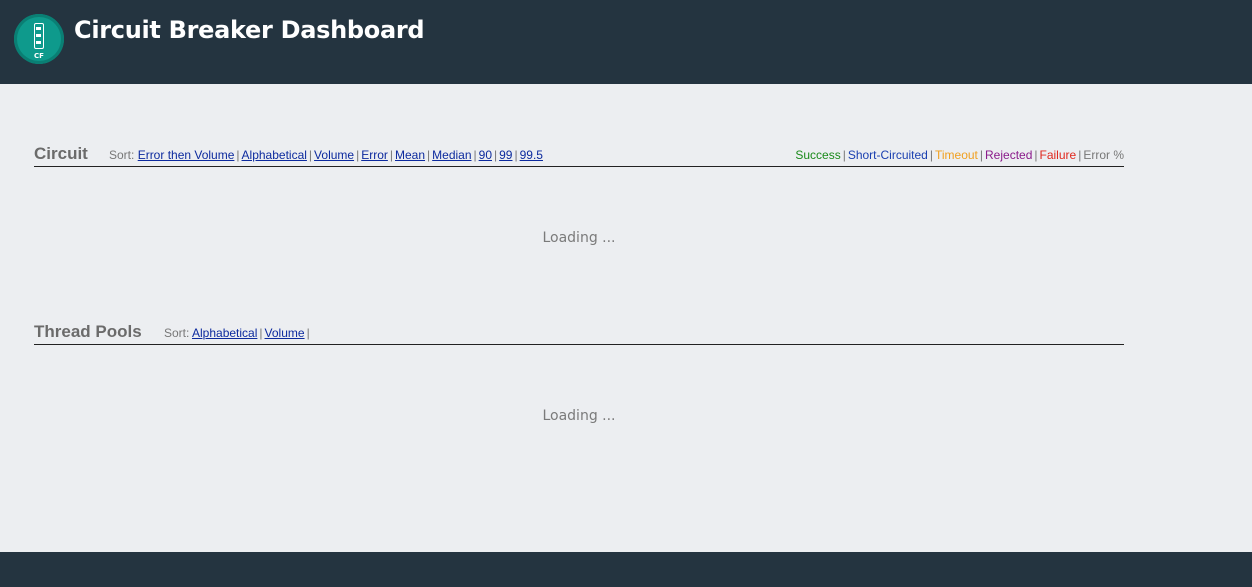 The image size is (1252, 587). Describe the element at coordinates (374, 155) in the screenshot. I see `sort-error-link: Error` at that location.